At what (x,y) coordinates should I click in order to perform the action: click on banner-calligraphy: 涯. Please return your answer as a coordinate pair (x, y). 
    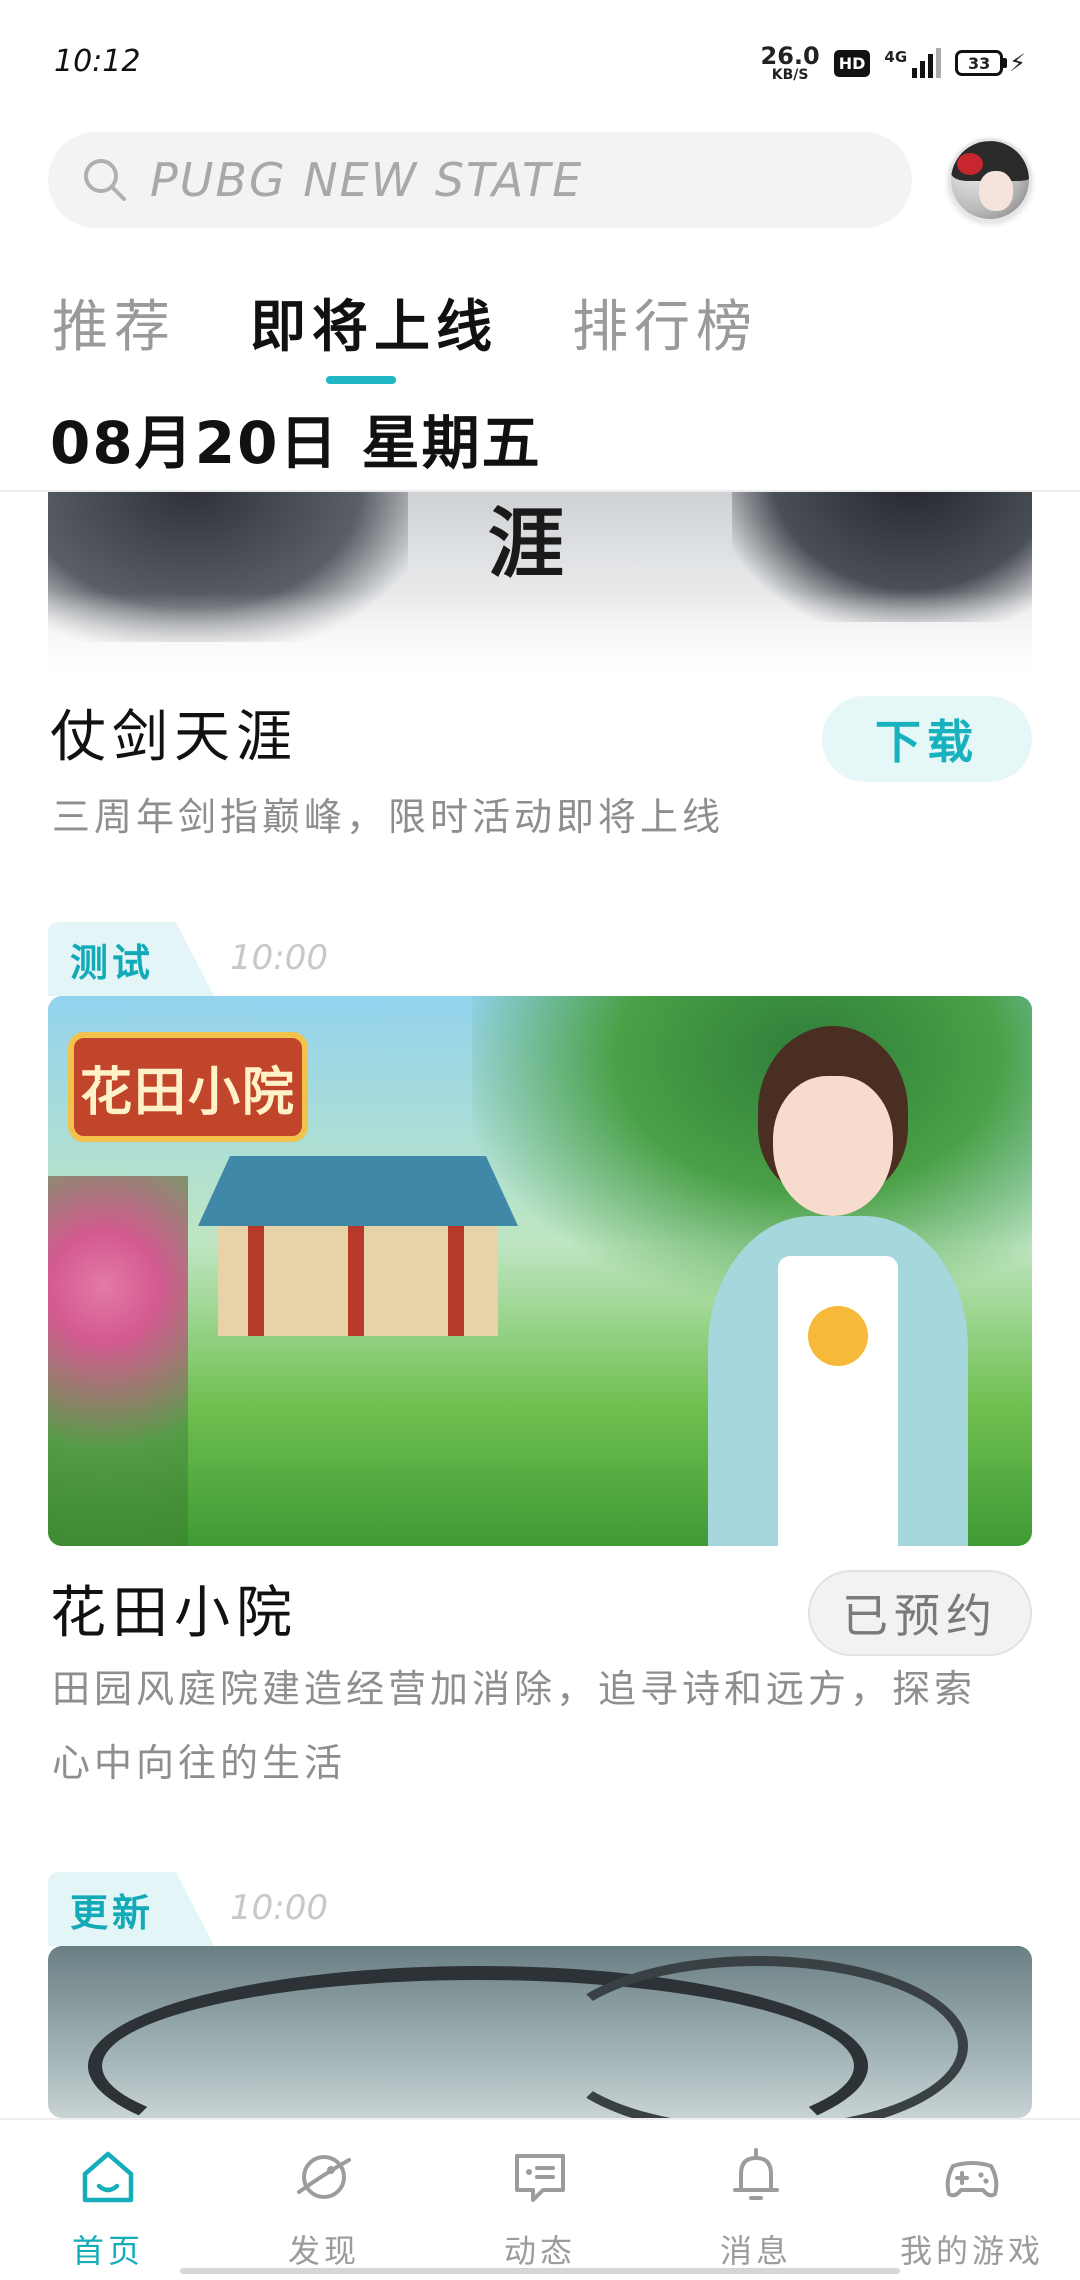
    Looking at the image, I should click on (526, 543).